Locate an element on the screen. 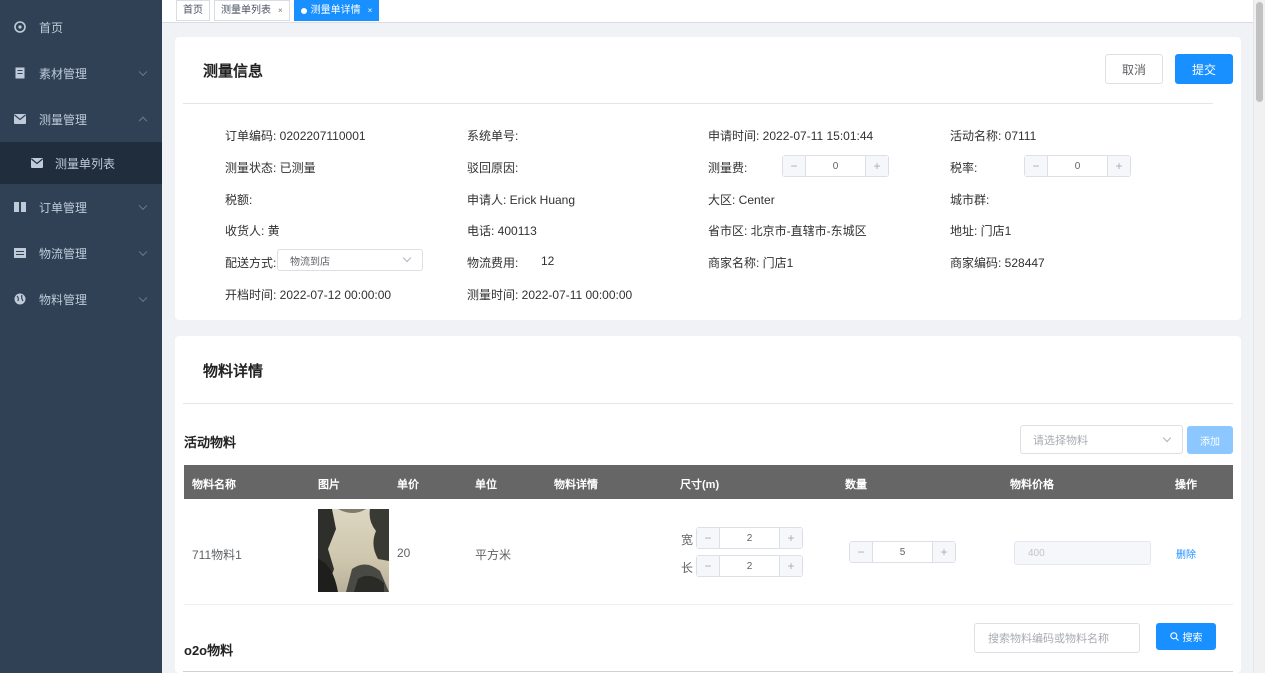  sidebar-item-orders: 订单管理 is located at coordinates (81, 207).